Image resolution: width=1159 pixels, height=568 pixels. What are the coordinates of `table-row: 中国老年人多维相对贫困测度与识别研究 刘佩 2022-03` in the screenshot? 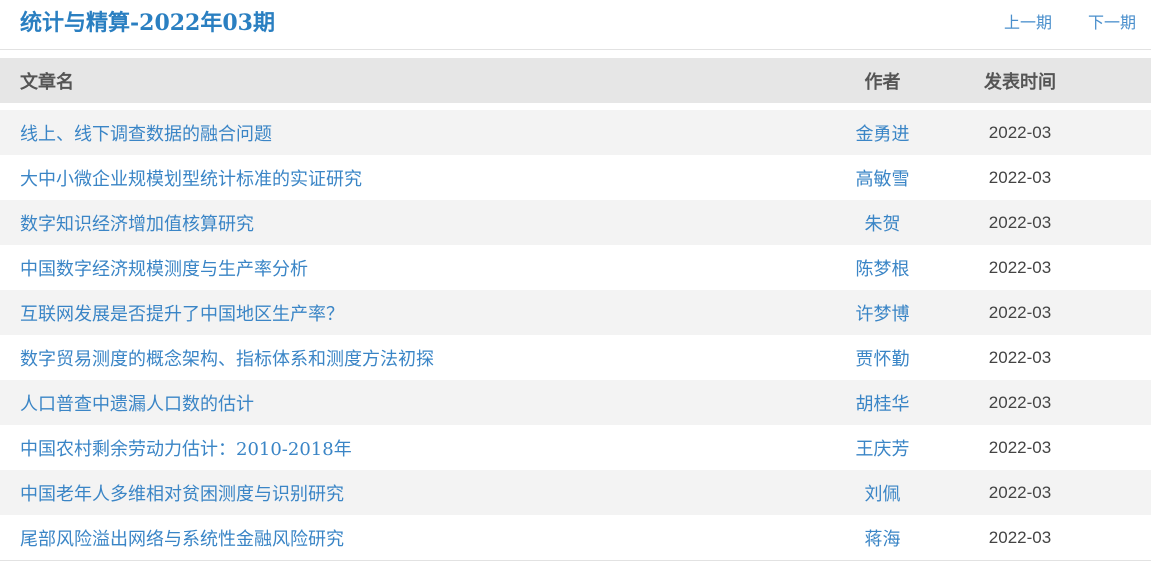 It's located at (575, 492).